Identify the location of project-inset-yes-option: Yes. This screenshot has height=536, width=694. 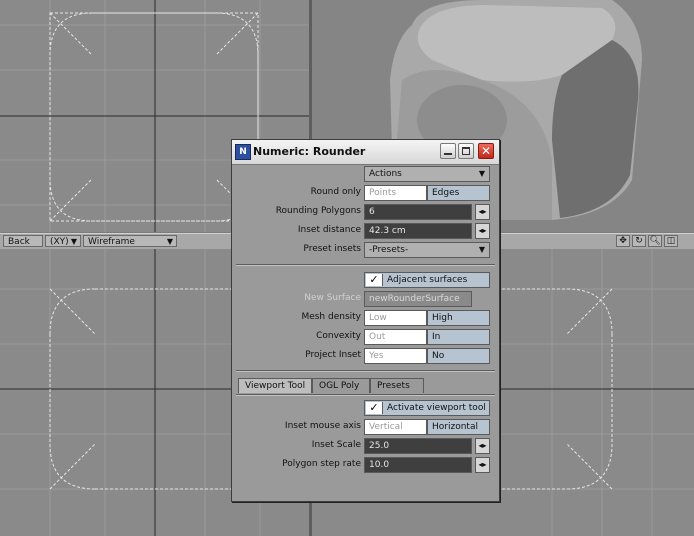
(395, 356).